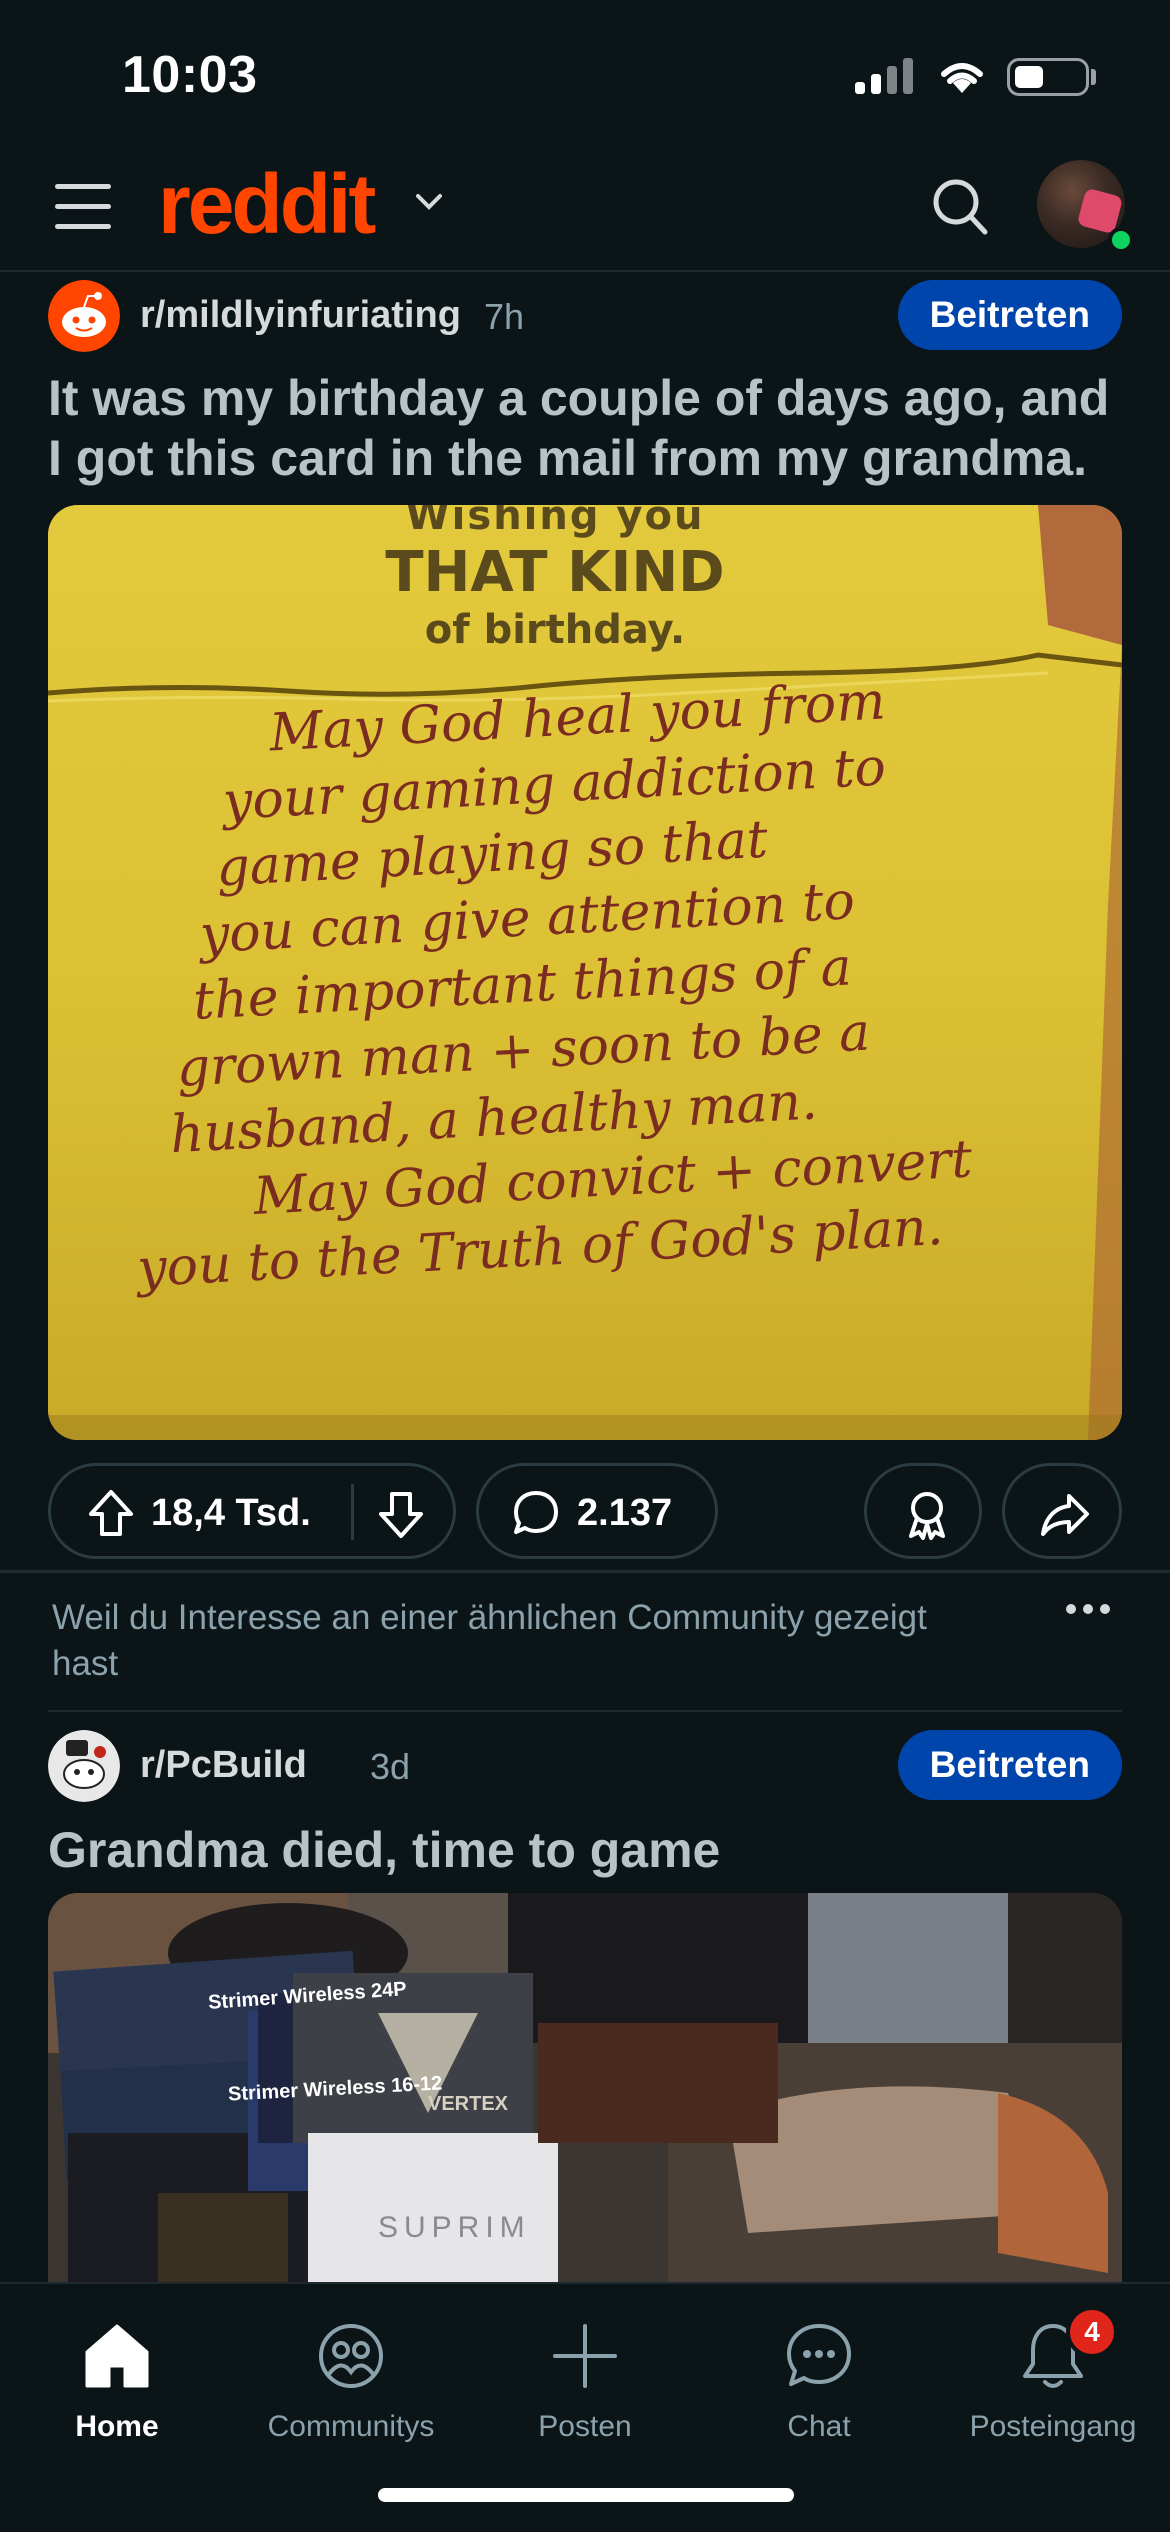 This screenshot has height=2532, width=1170. I want to click on post-divider, so click(585, 1571).